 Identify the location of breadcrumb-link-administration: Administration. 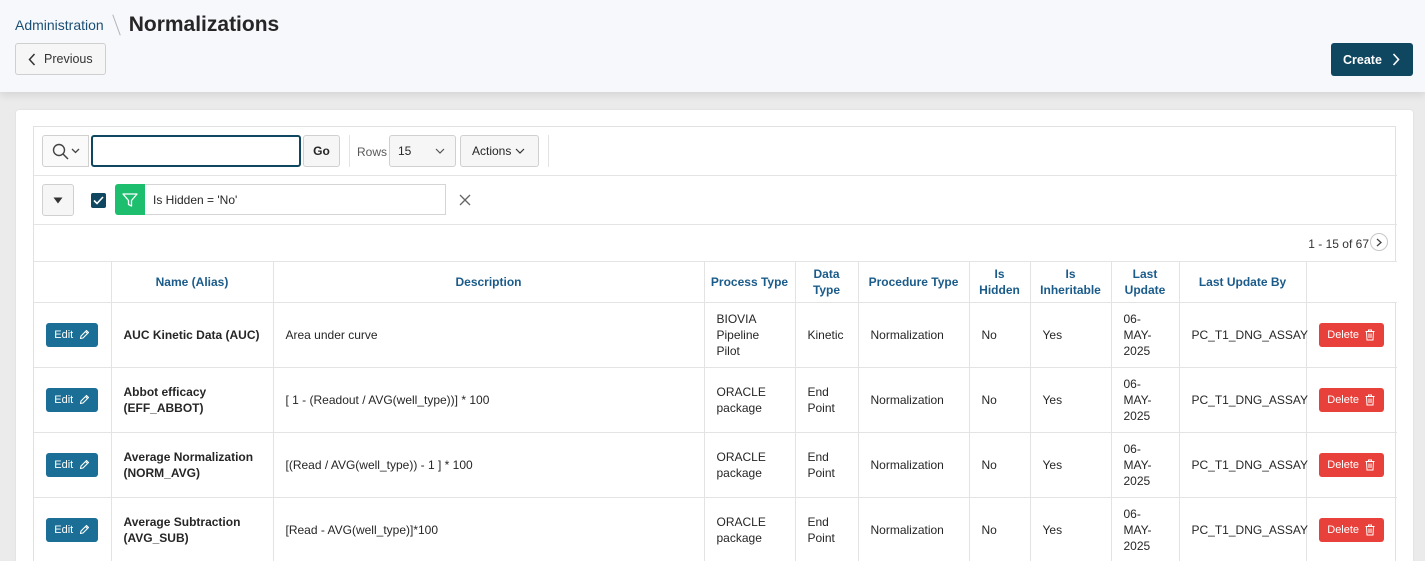
(59, 25).